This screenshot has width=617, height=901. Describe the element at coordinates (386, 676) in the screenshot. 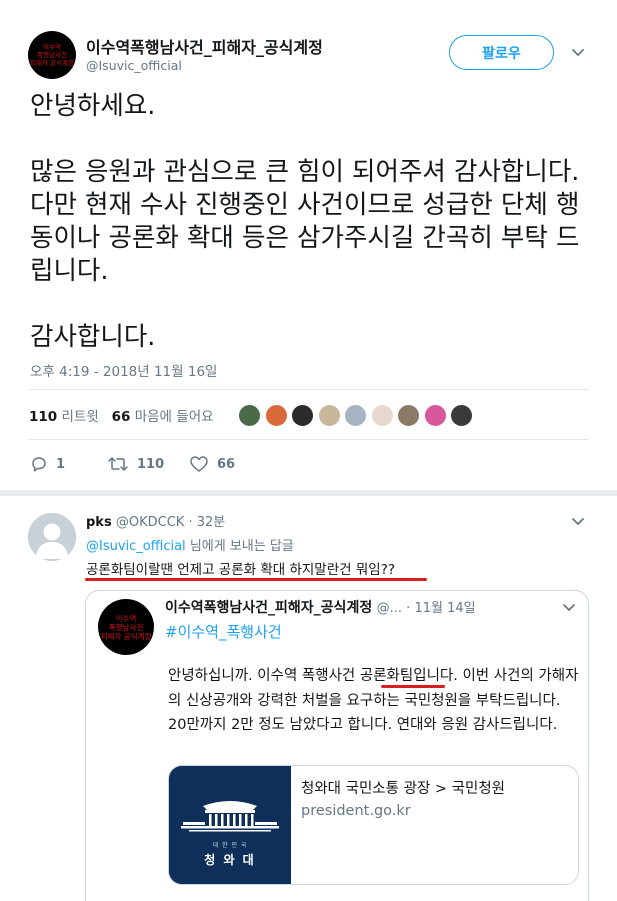

I see `quoted-text-highlight: 공론화팀` at that location.